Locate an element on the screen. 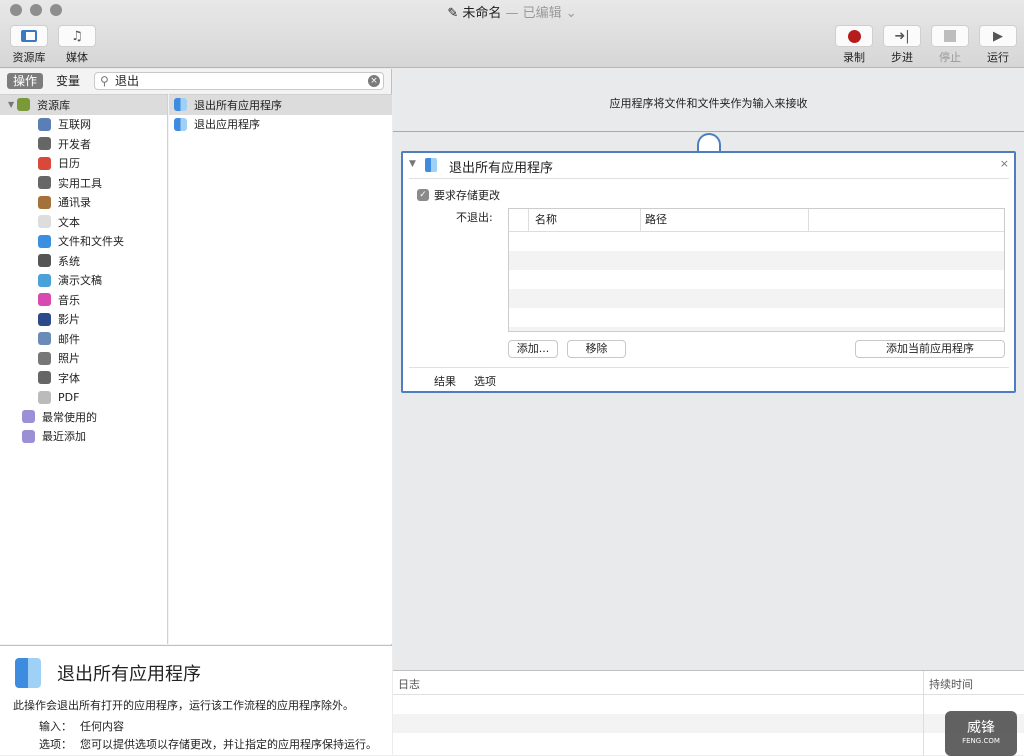 Image resolution: width=1024 pixels, height=756 pixels. input-label: 输入： is located at coordinates (55, 726).